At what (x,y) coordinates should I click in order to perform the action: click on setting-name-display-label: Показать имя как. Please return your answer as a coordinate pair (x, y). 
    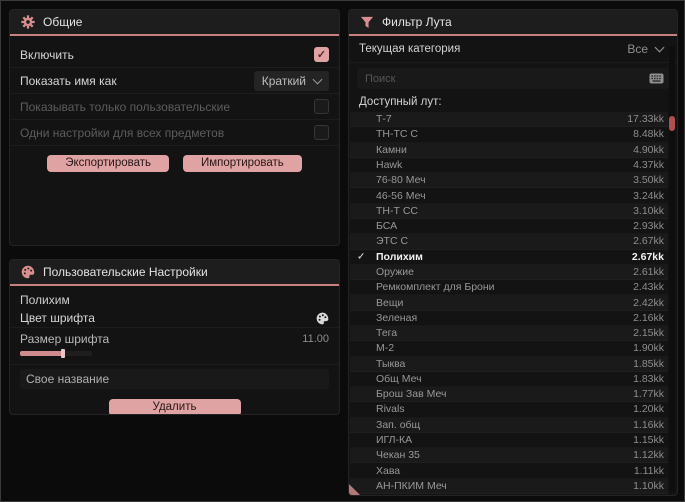
    Looking at the image, I should click on (68, 80).